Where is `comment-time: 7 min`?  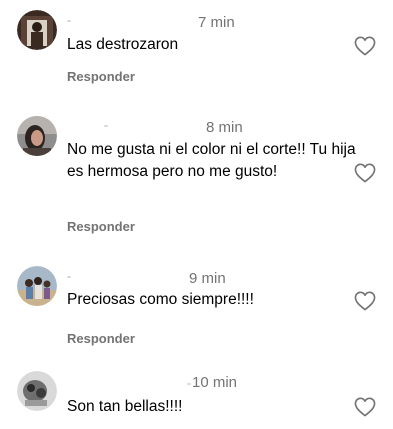
comment-time: 7 min is located at coordinates (216, 22).